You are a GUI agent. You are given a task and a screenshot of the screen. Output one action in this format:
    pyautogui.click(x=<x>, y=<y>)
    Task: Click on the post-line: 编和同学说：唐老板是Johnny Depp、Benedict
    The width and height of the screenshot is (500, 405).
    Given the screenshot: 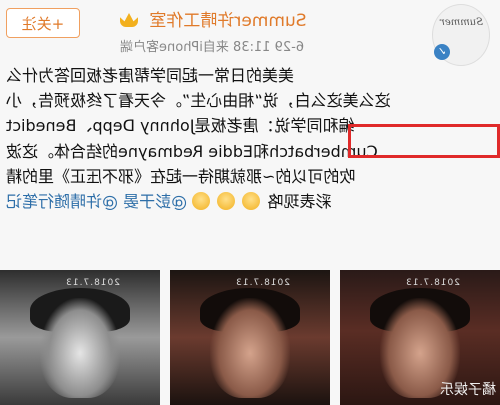 What is the action you would take?
    pyautogui.click(x=180, y=125)
    